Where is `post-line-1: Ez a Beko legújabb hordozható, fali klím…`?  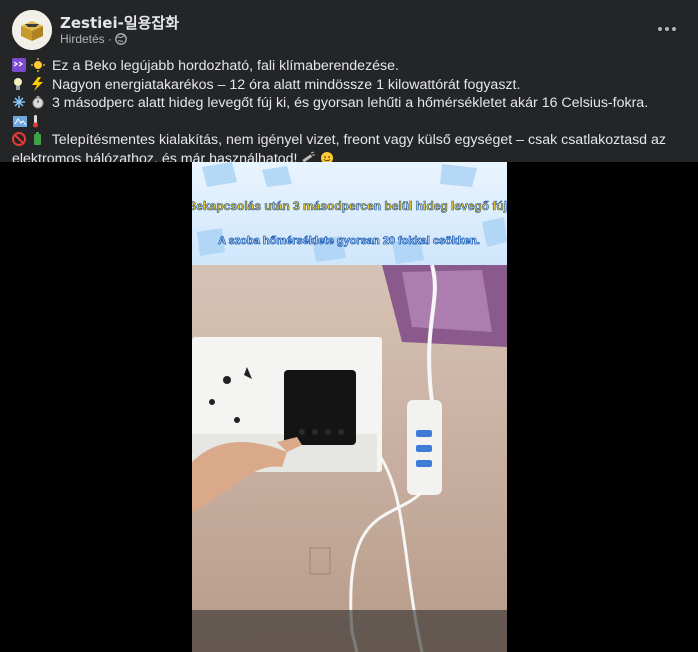 post-line-1: Ez a Beko legújabb hordozható, fali klím… is located at coordinates (225, 66).